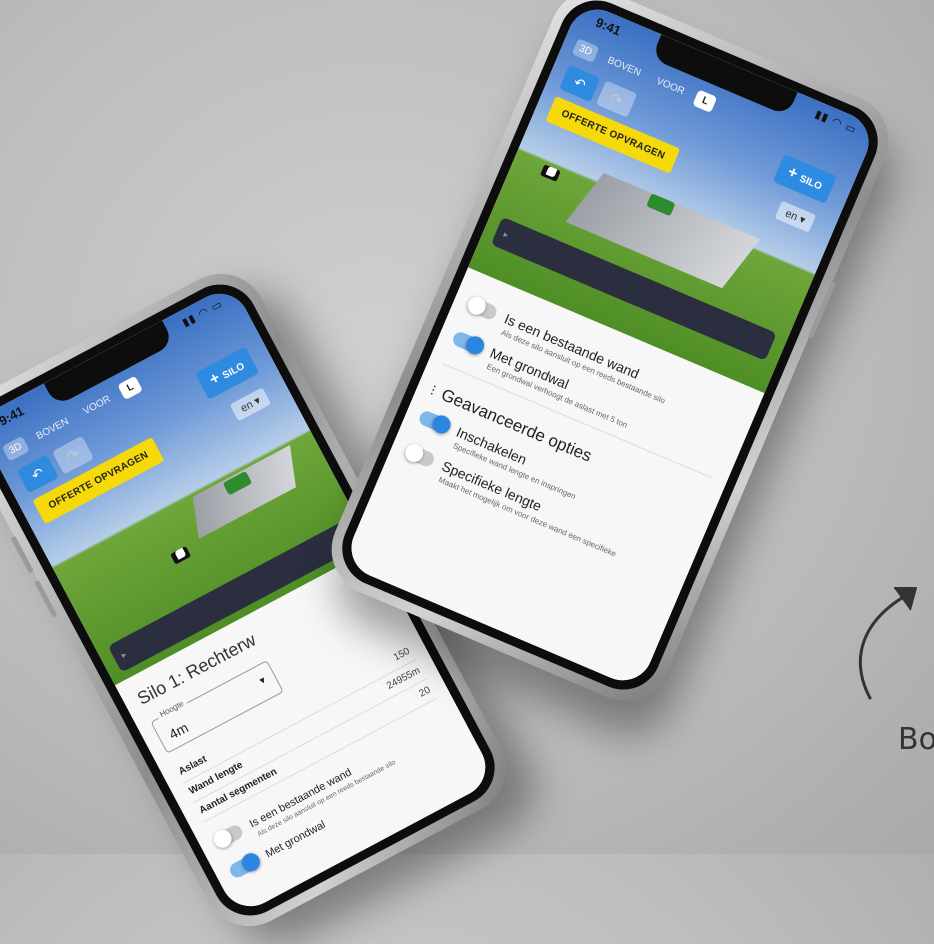  What do you see at coordinates (434, 421) in the screenshot?
I see `enable-toggle` at bounding box center [434, 421].